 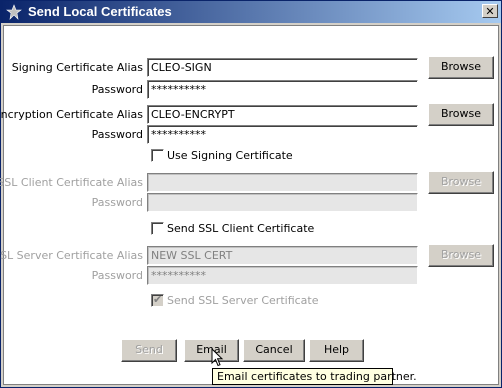 I want to click on send-ssl-client-label: Send SSL Client Certificate, so click(x=241, y=228).